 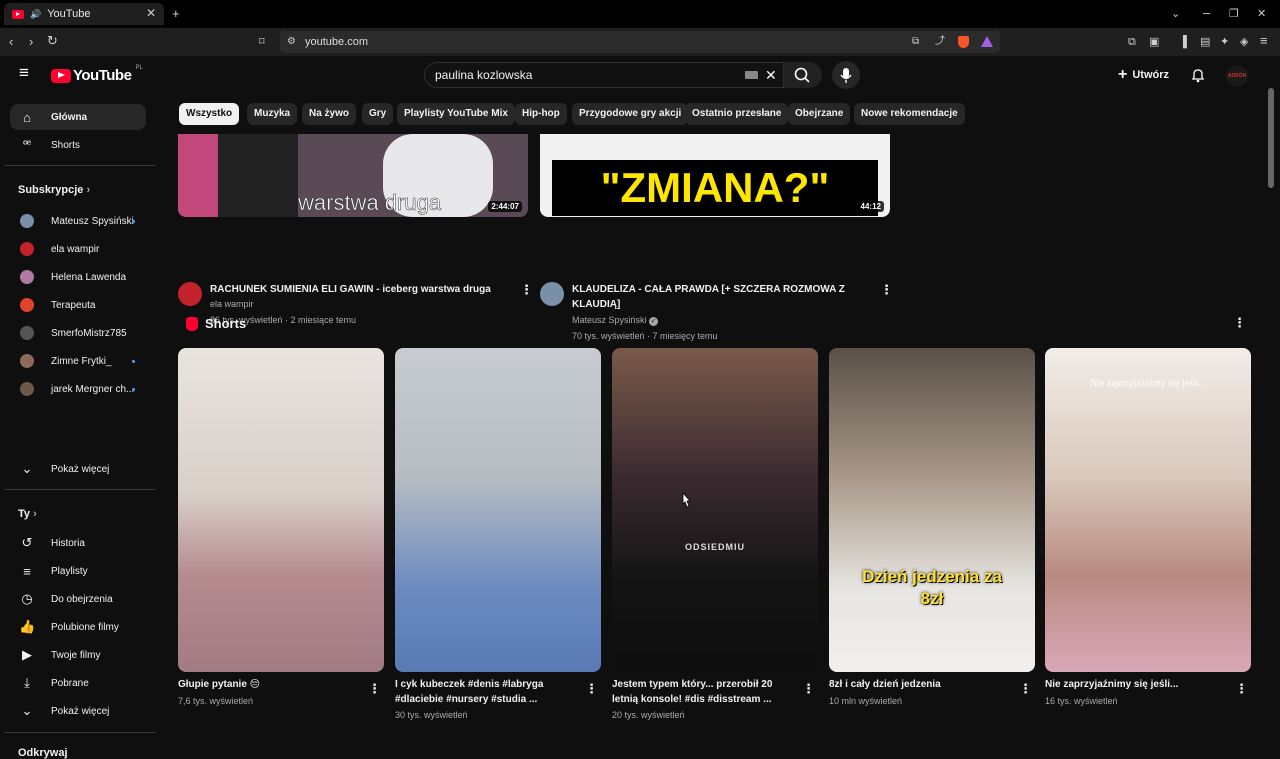 I want to click on sidebar-you-item: ▶ Twoje filmy, so click(x=78, y=655).